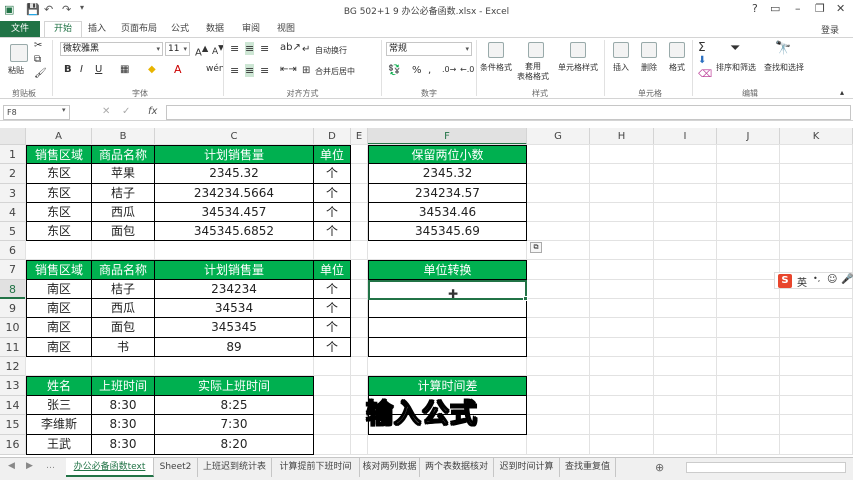 The width and height of the screenshot is (853, 480). What do you see at coordinates (447, 270) in the screenshot?
I see `table-header-cell: 单位转换` at bounding box center [447, 270].